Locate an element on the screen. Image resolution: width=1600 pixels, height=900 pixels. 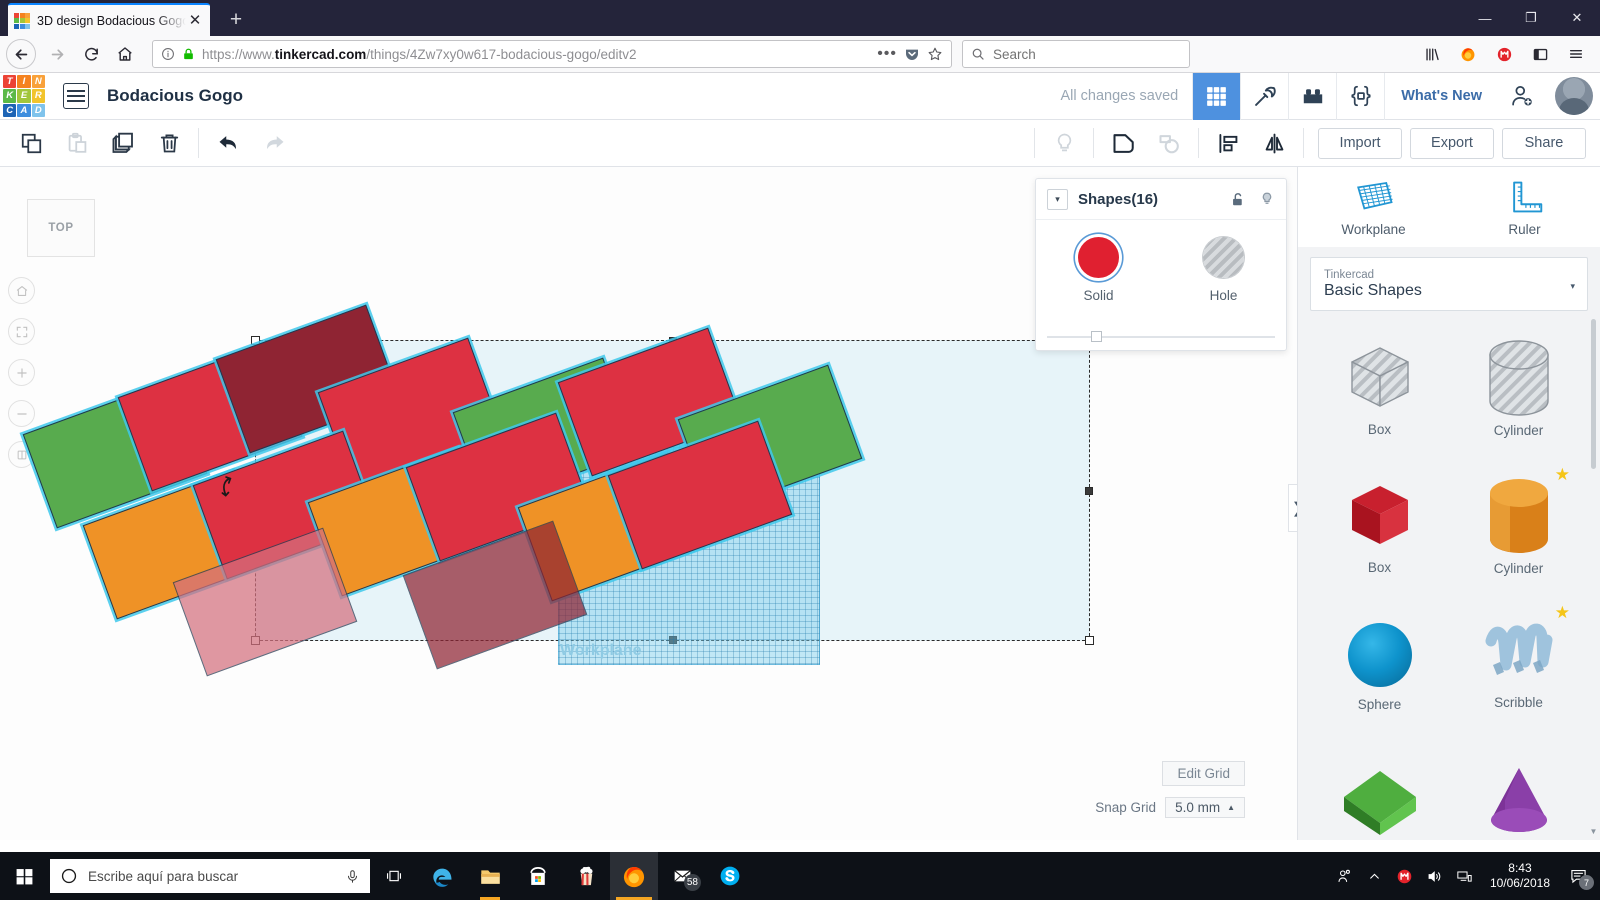
firefox-icon is located at coordinates (634, 876).